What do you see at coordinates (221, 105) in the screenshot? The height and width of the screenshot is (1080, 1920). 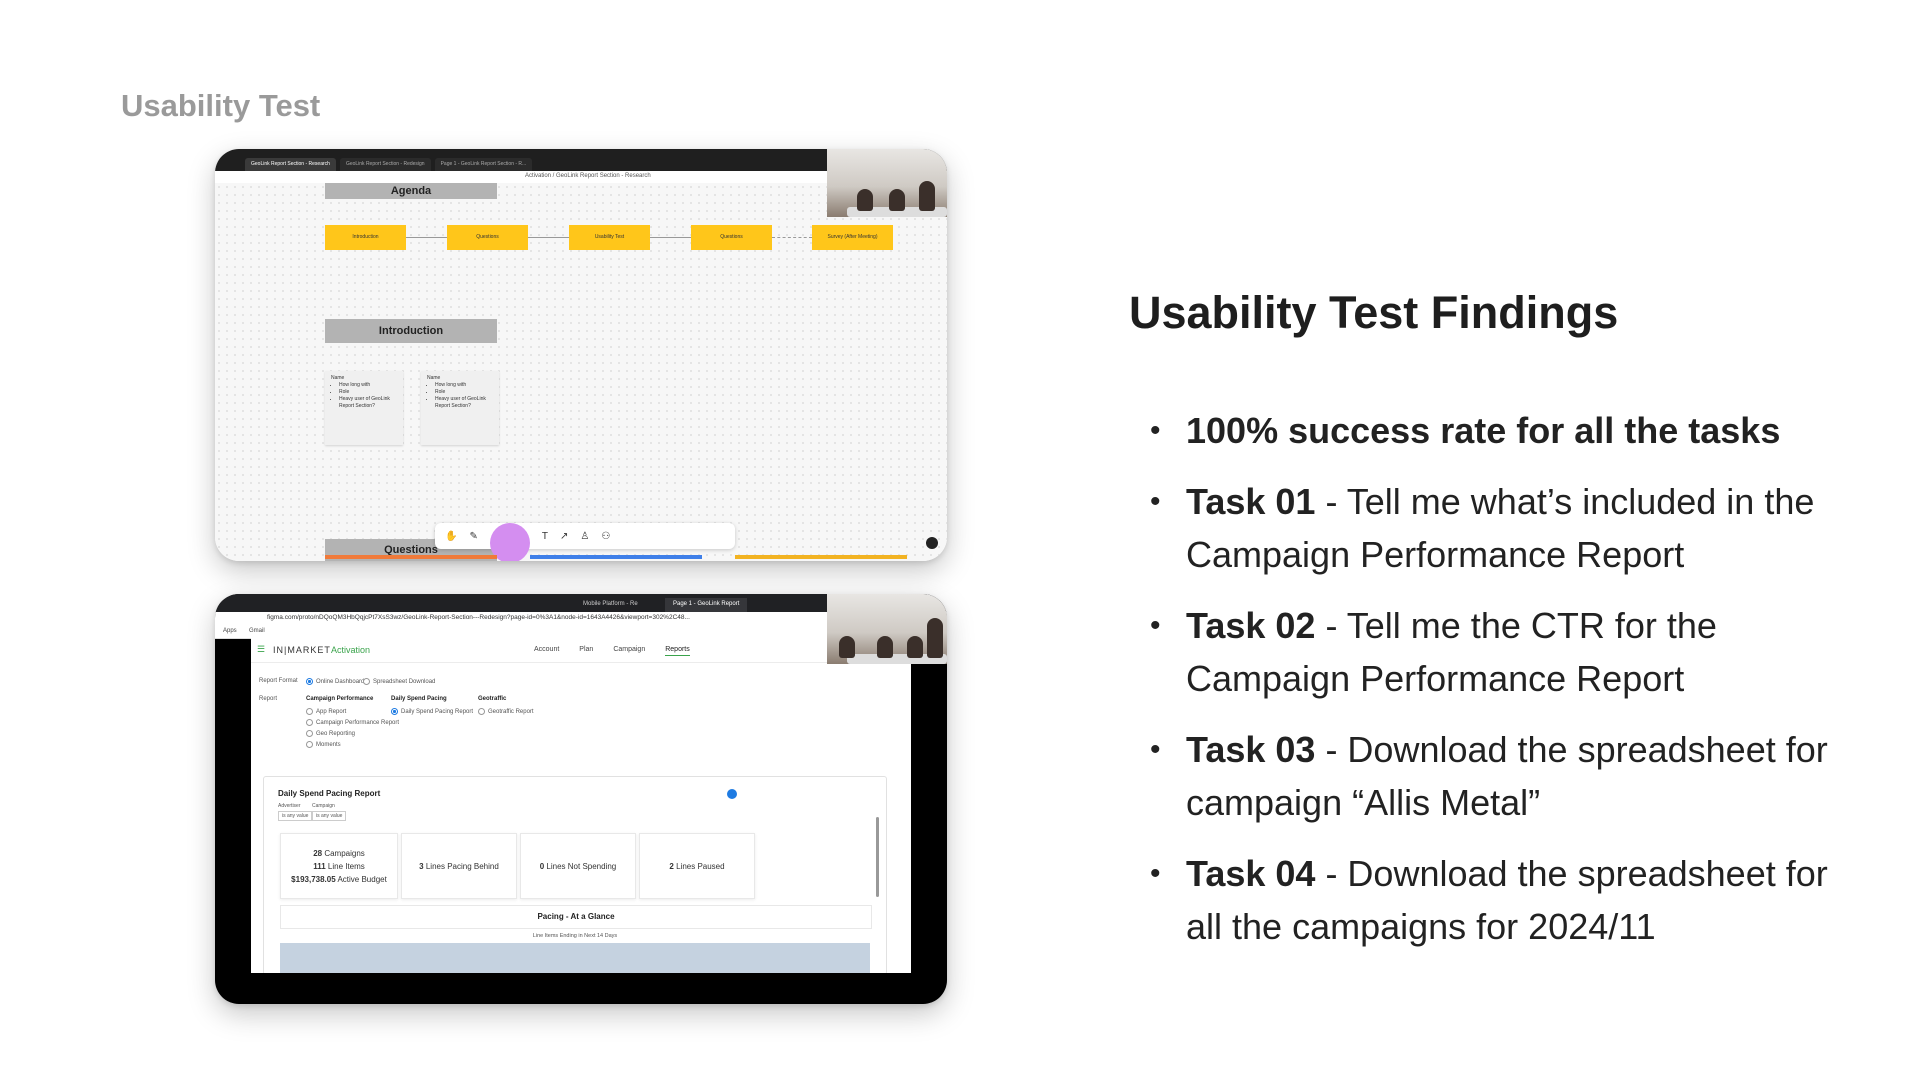 I see `slide-label: Usability Test` at bounding box center [221, 105].